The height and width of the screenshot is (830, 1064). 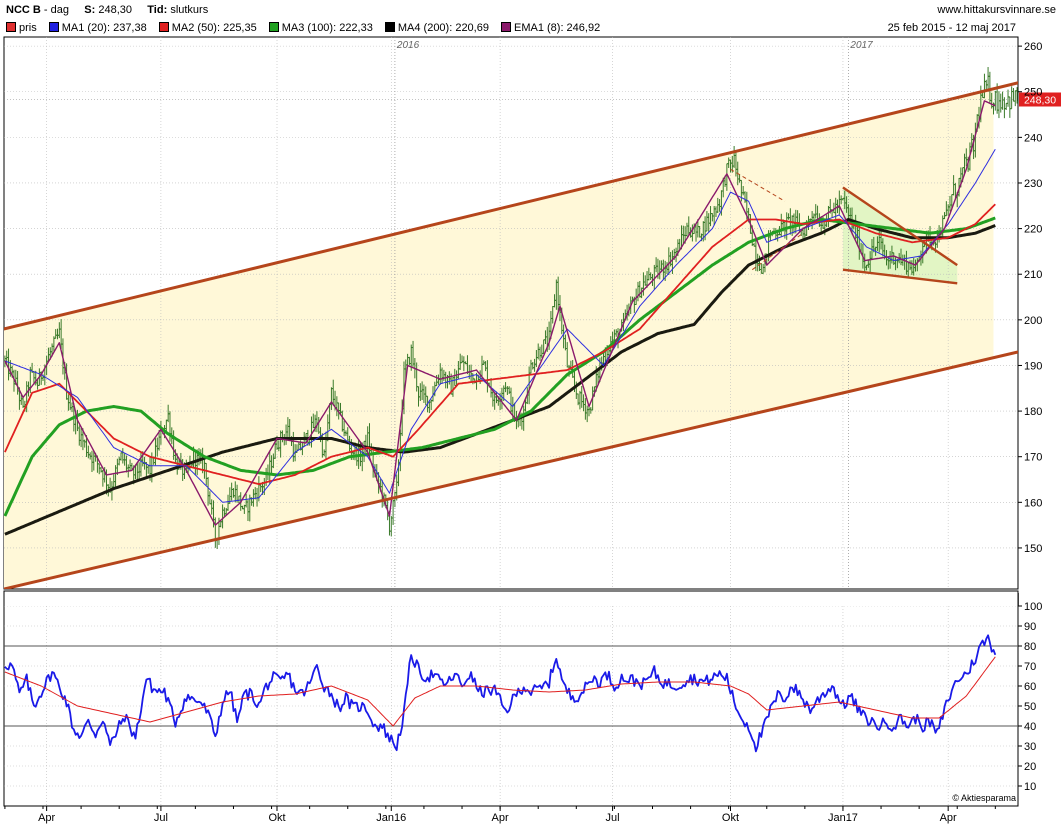 I want to click on x-tick-label: Jan16, so click(x=391, y=818).